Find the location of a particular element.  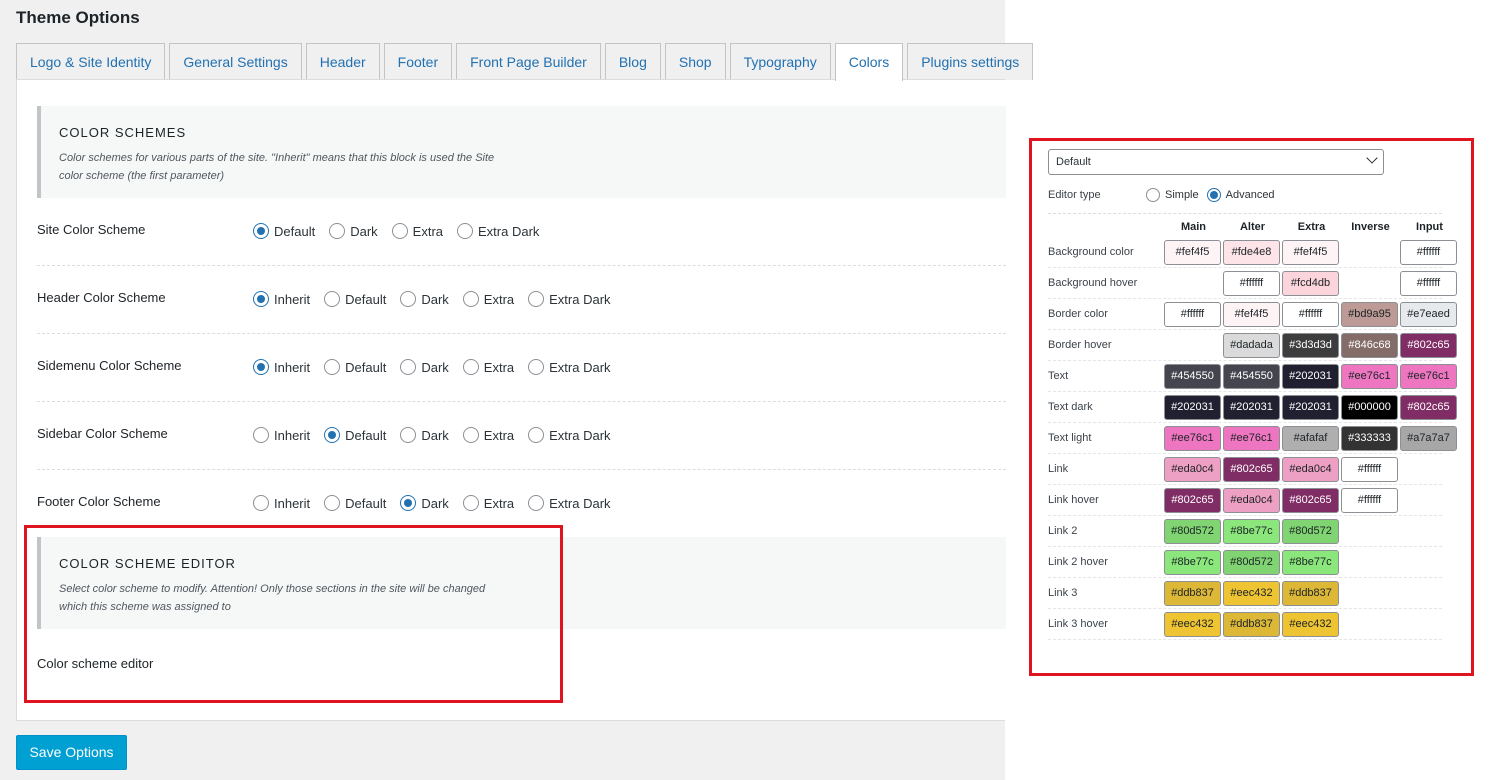

color-swatch-input: #afafaf is located at coordinates (1310, 438).